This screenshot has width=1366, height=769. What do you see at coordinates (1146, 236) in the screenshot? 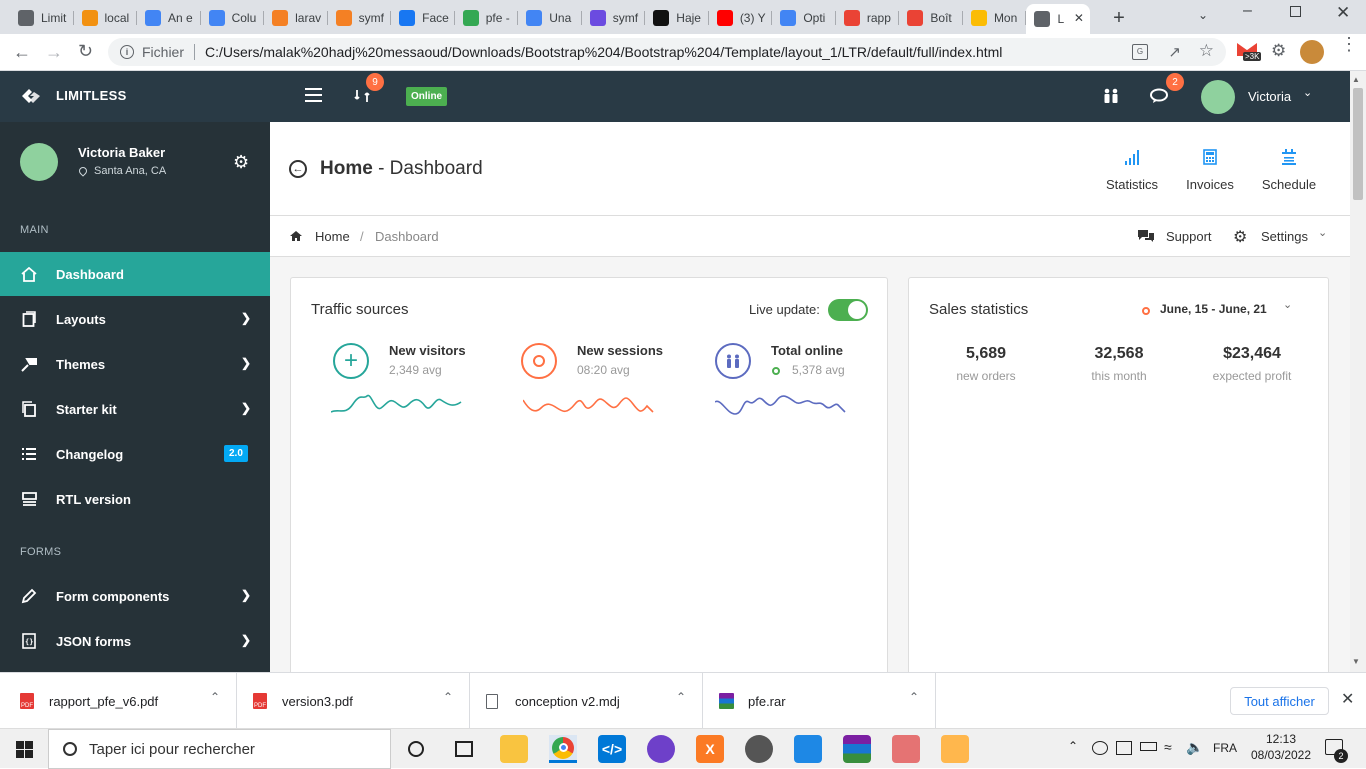
I see `support-comments-icon` at bounding box center [1146, 236].